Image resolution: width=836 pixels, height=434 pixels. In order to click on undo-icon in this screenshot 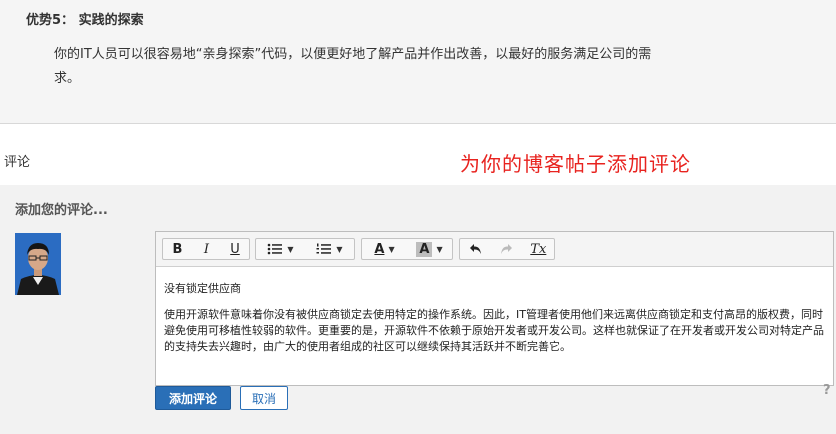, I will do `click(476, 249)`.